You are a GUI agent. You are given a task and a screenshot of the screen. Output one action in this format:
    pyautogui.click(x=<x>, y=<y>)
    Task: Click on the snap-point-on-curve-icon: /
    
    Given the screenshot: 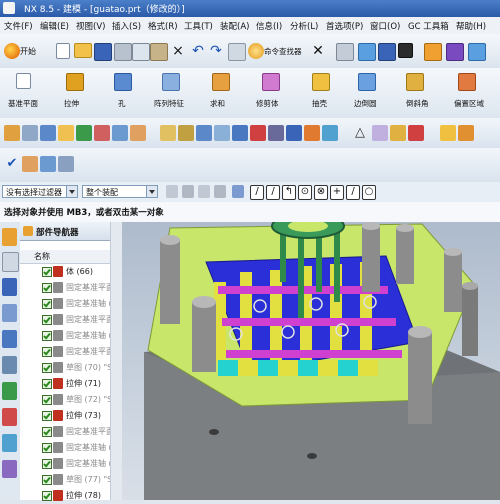 What is the action you would take?
    pyautogui.click(x=353, y=192)
    